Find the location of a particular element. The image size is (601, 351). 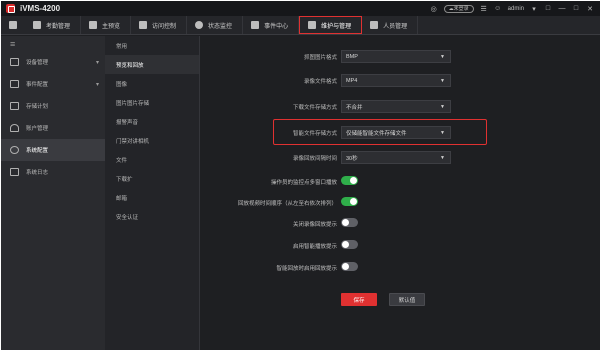

sidebar-item-account-management: 账户管理 is located at coordinates (53, 128).